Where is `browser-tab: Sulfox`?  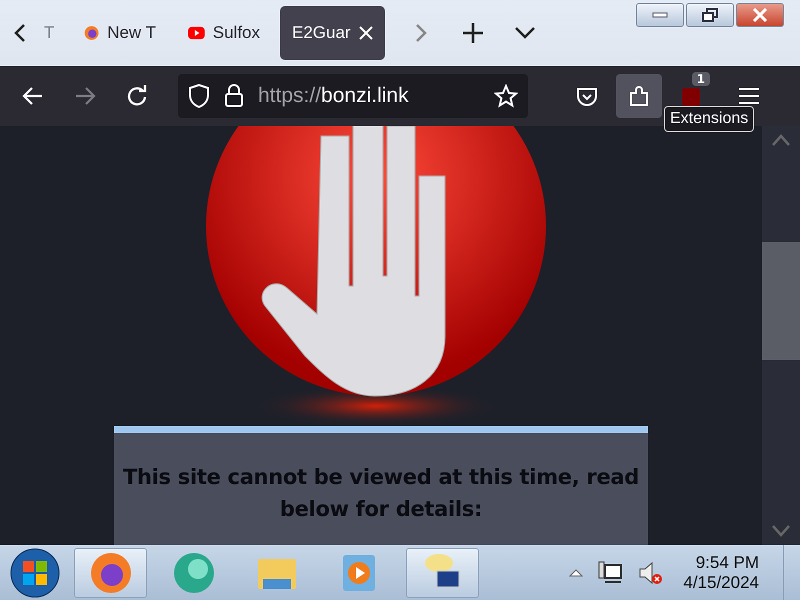
browser-tab: Sulfox is located at coordinates (224, 33).